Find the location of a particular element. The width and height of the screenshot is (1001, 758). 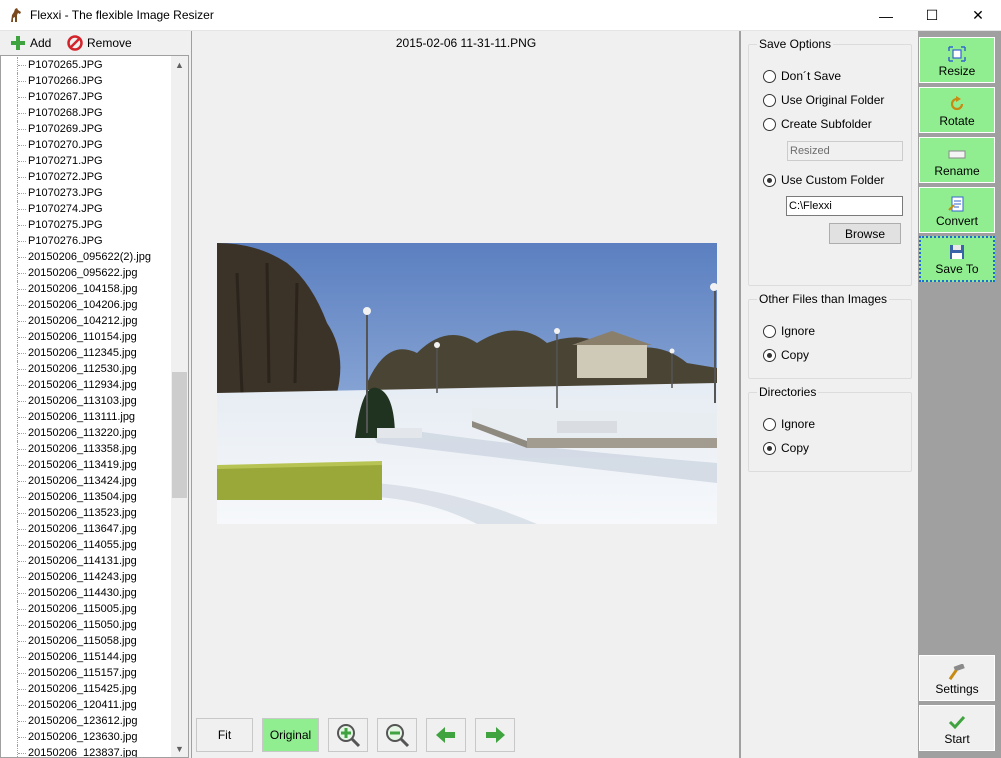

original-size-button: Original is located at coordinates (290, 735).